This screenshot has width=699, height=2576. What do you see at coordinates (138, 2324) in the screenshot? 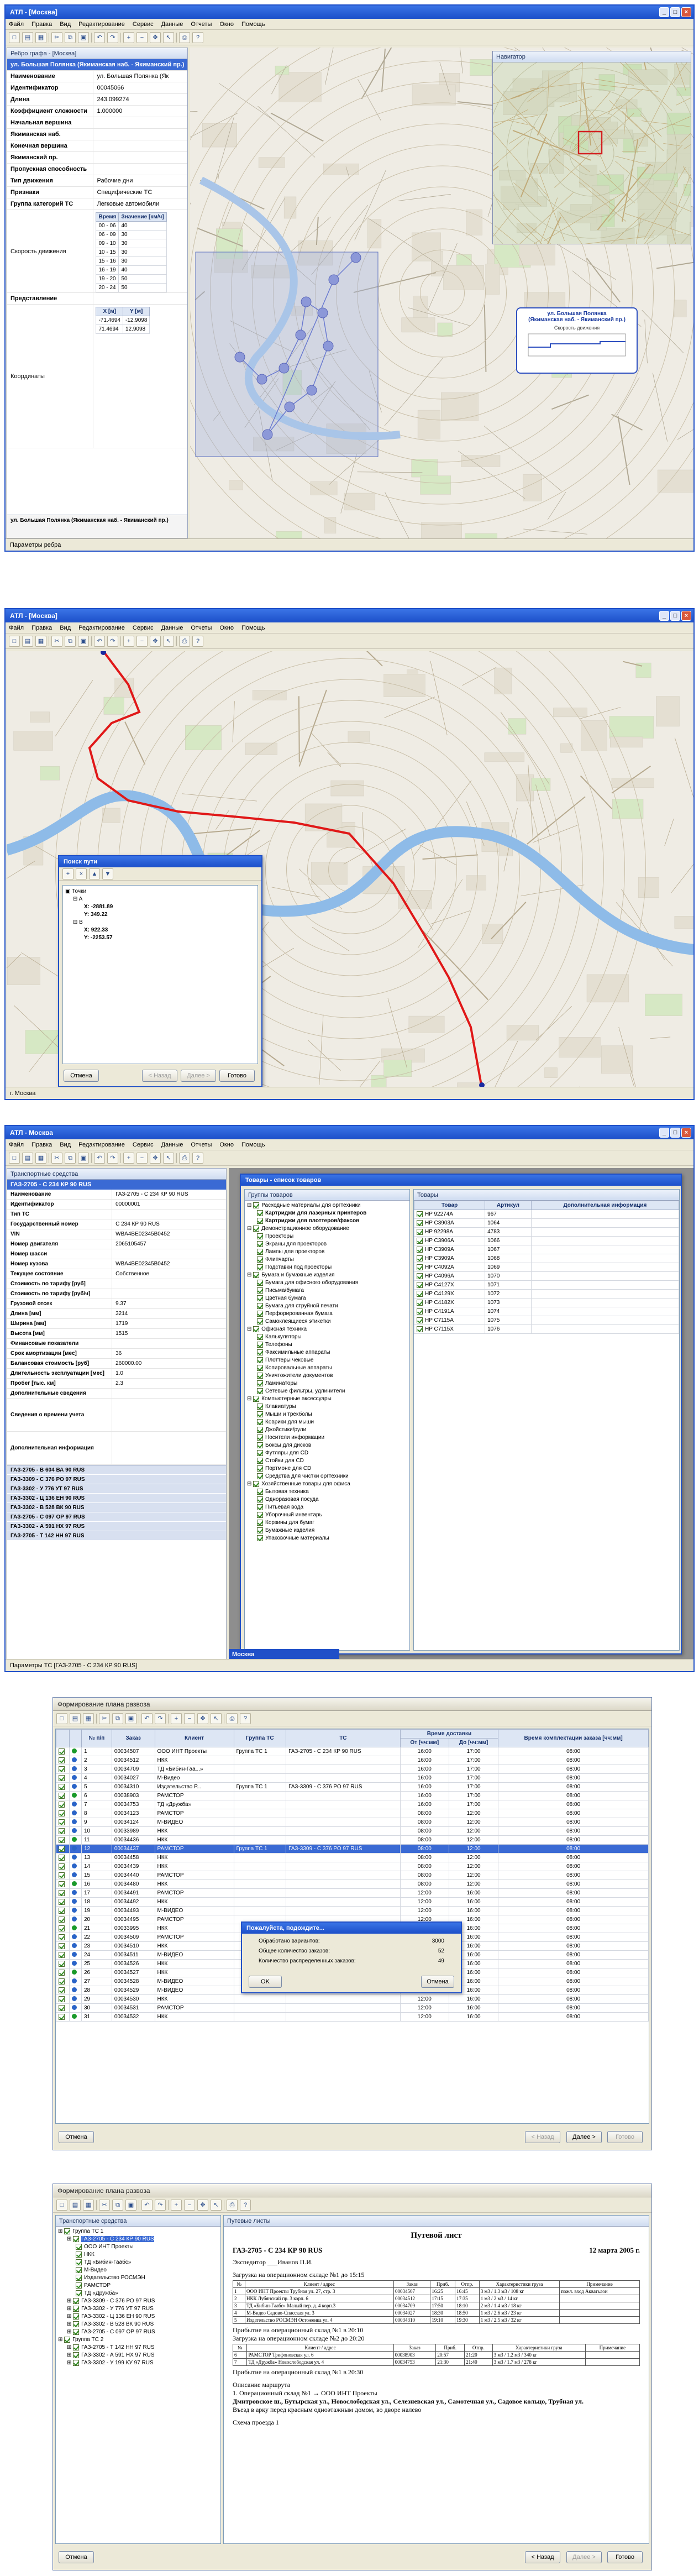
I see `tree-node: ⊞ ГАЗ-3302 - В 528 ВК 90 RUS` at bounding box center [138, 2324].